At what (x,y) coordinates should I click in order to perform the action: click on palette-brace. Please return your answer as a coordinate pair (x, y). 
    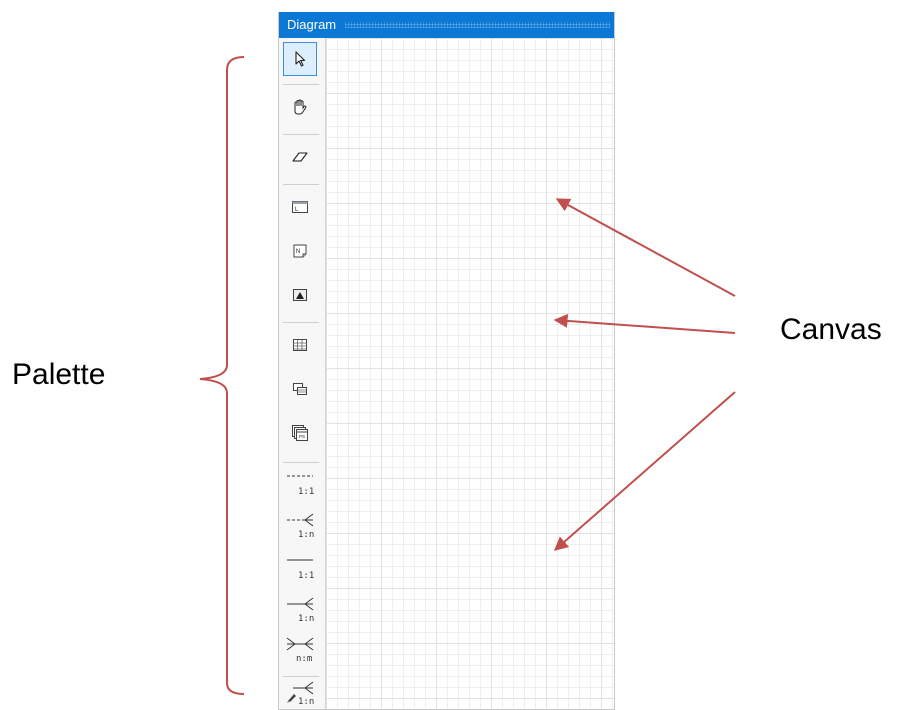
    Looking at the image, I should click on (222, 375).